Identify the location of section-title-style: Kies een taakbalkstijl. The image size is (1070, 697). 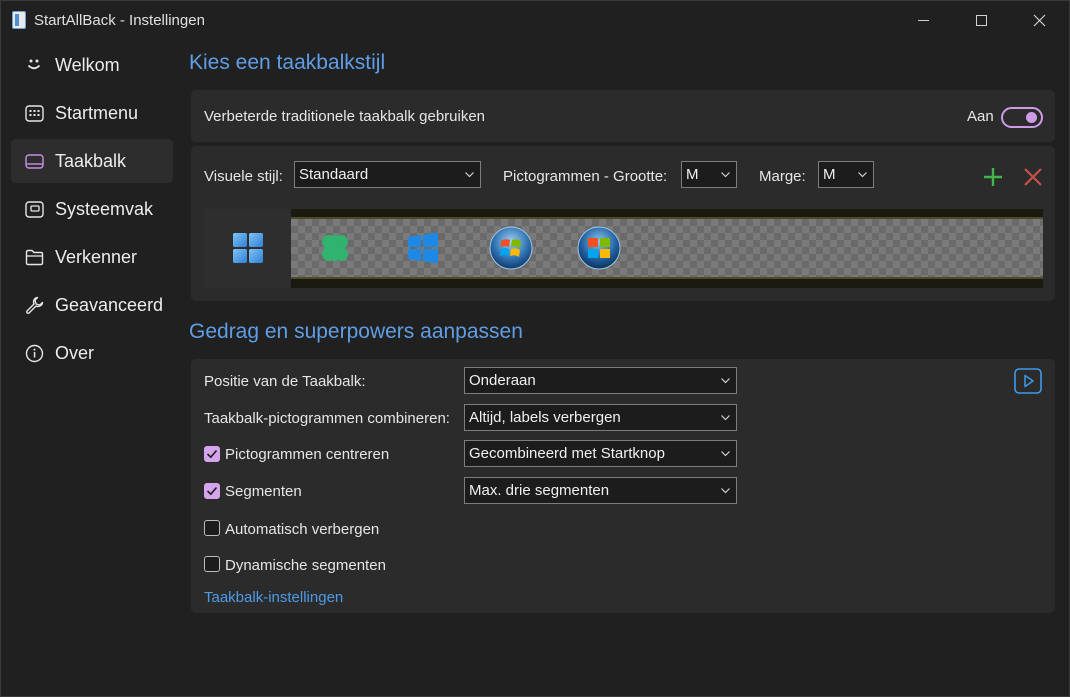
(287, 62).